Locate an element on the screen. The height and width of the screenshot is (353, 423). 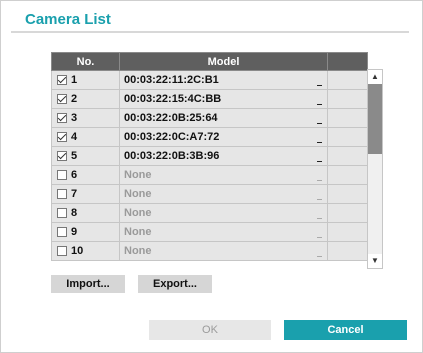
cell-no: 9 is located at coordinates (85, 232).